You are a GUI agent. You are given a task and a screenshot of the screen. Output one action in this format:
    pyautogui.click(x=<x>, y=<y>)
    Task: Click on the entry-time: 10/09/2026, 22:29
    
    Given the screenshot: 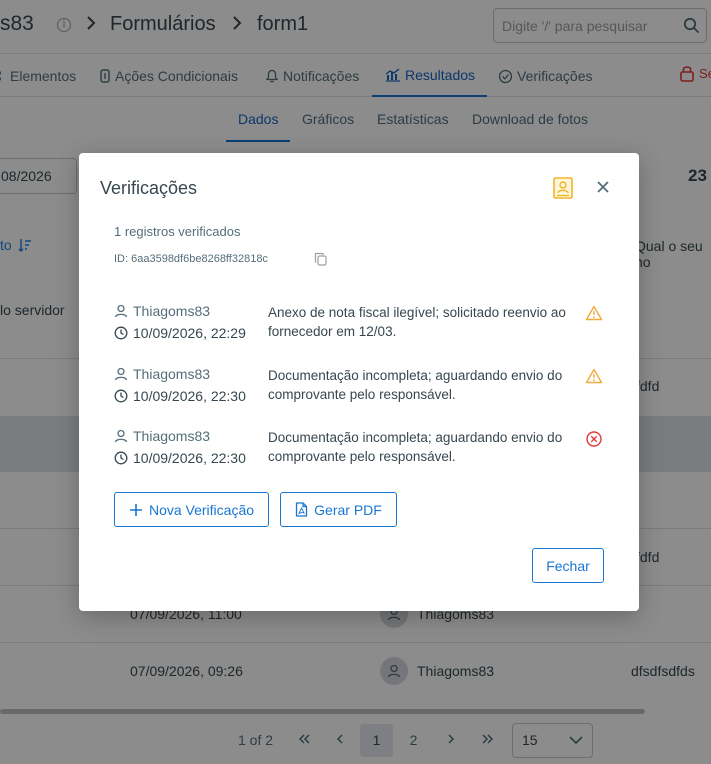 What is the action you would take?
    pyautogui.click(x=180, y=333)
    